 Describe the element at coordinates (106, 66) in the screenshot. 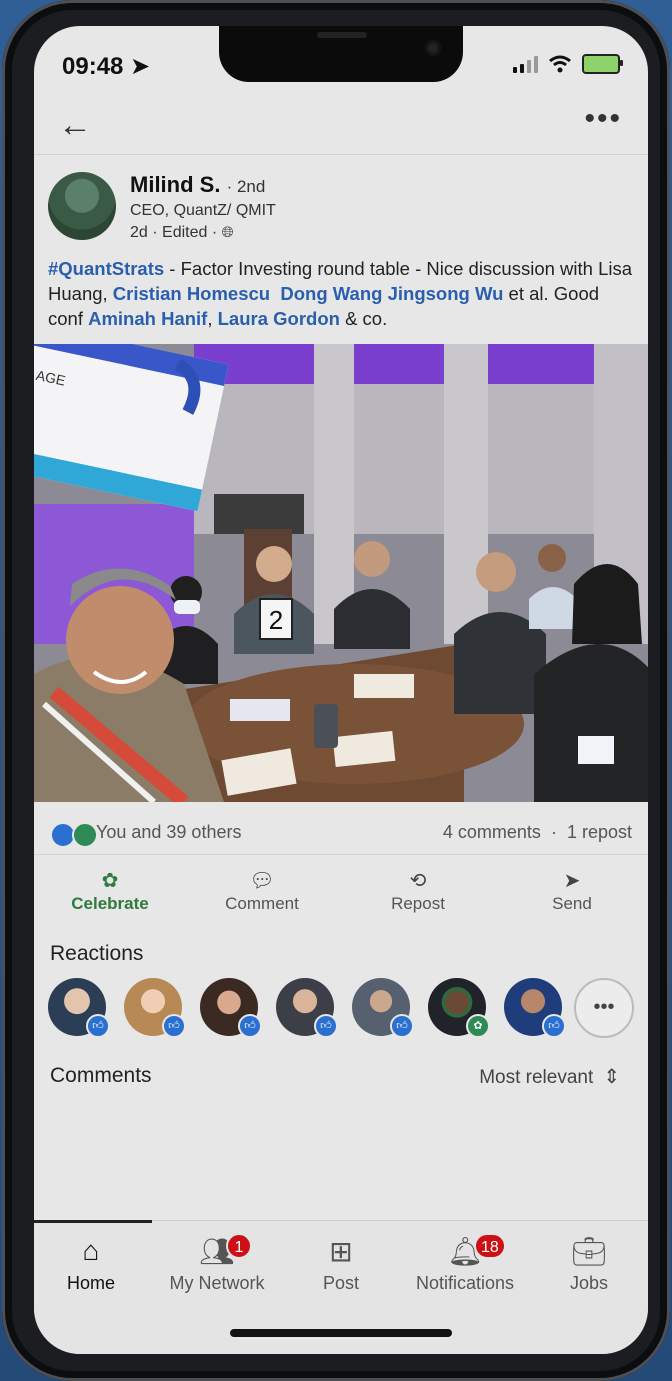

I see `status-time: 09:48 ➤` at that location.